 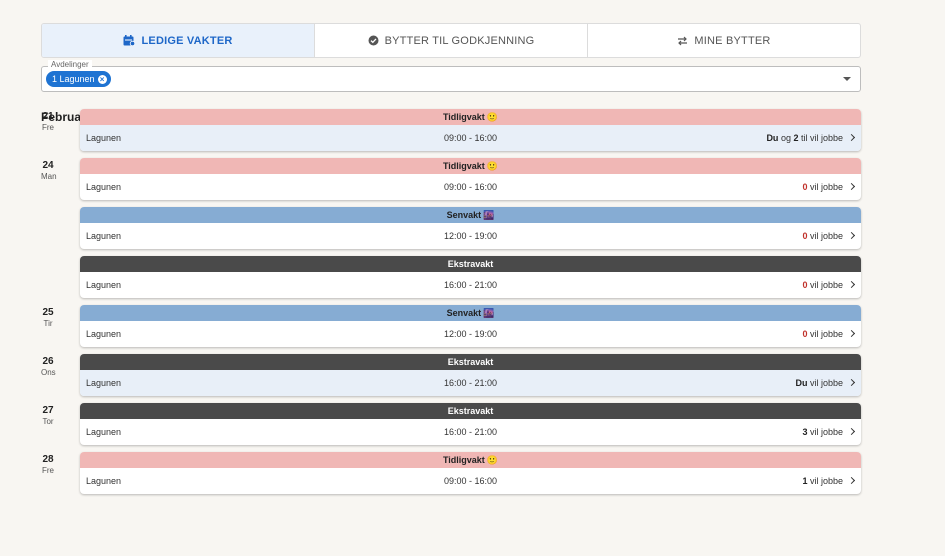 What do you see at coordinates (48, 372) in the screenshot?
I see `day-name: Ons` at bounding box center [48, 372].